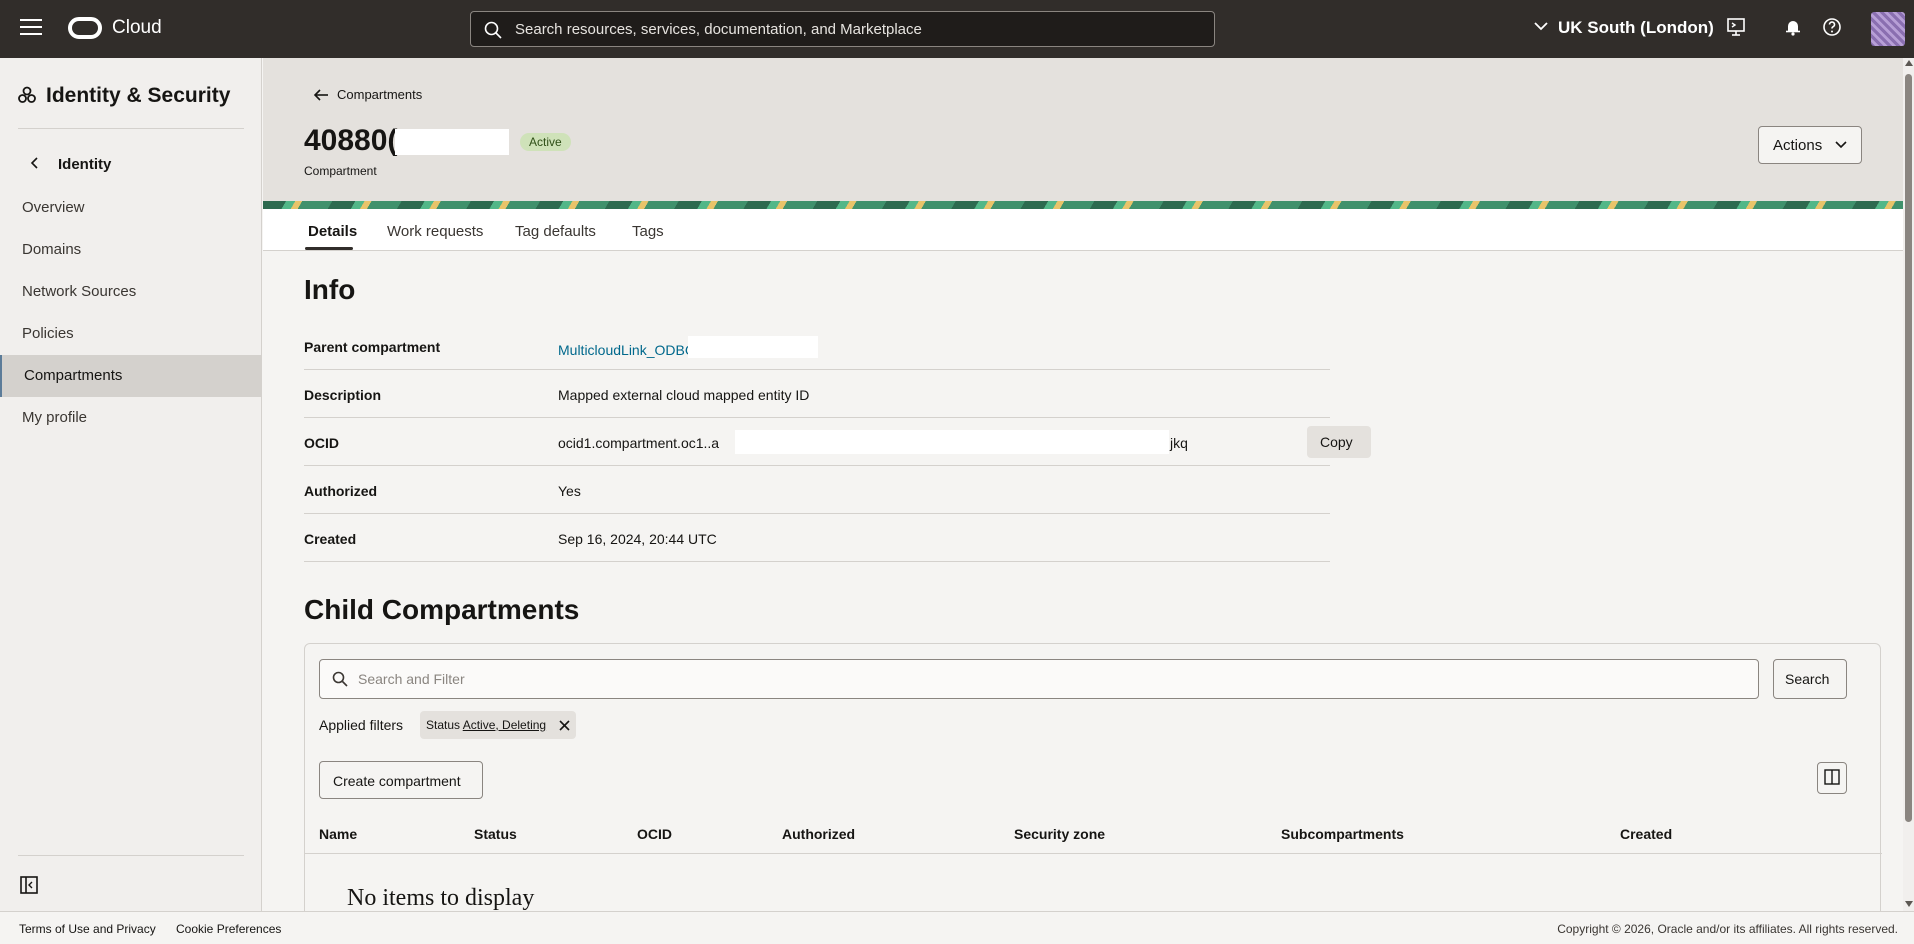 The width and height of the screenshot is (1914, 944). Describe the element at coordinates (330, 539) in the screenshot. I see `info-label: Created` at that location.